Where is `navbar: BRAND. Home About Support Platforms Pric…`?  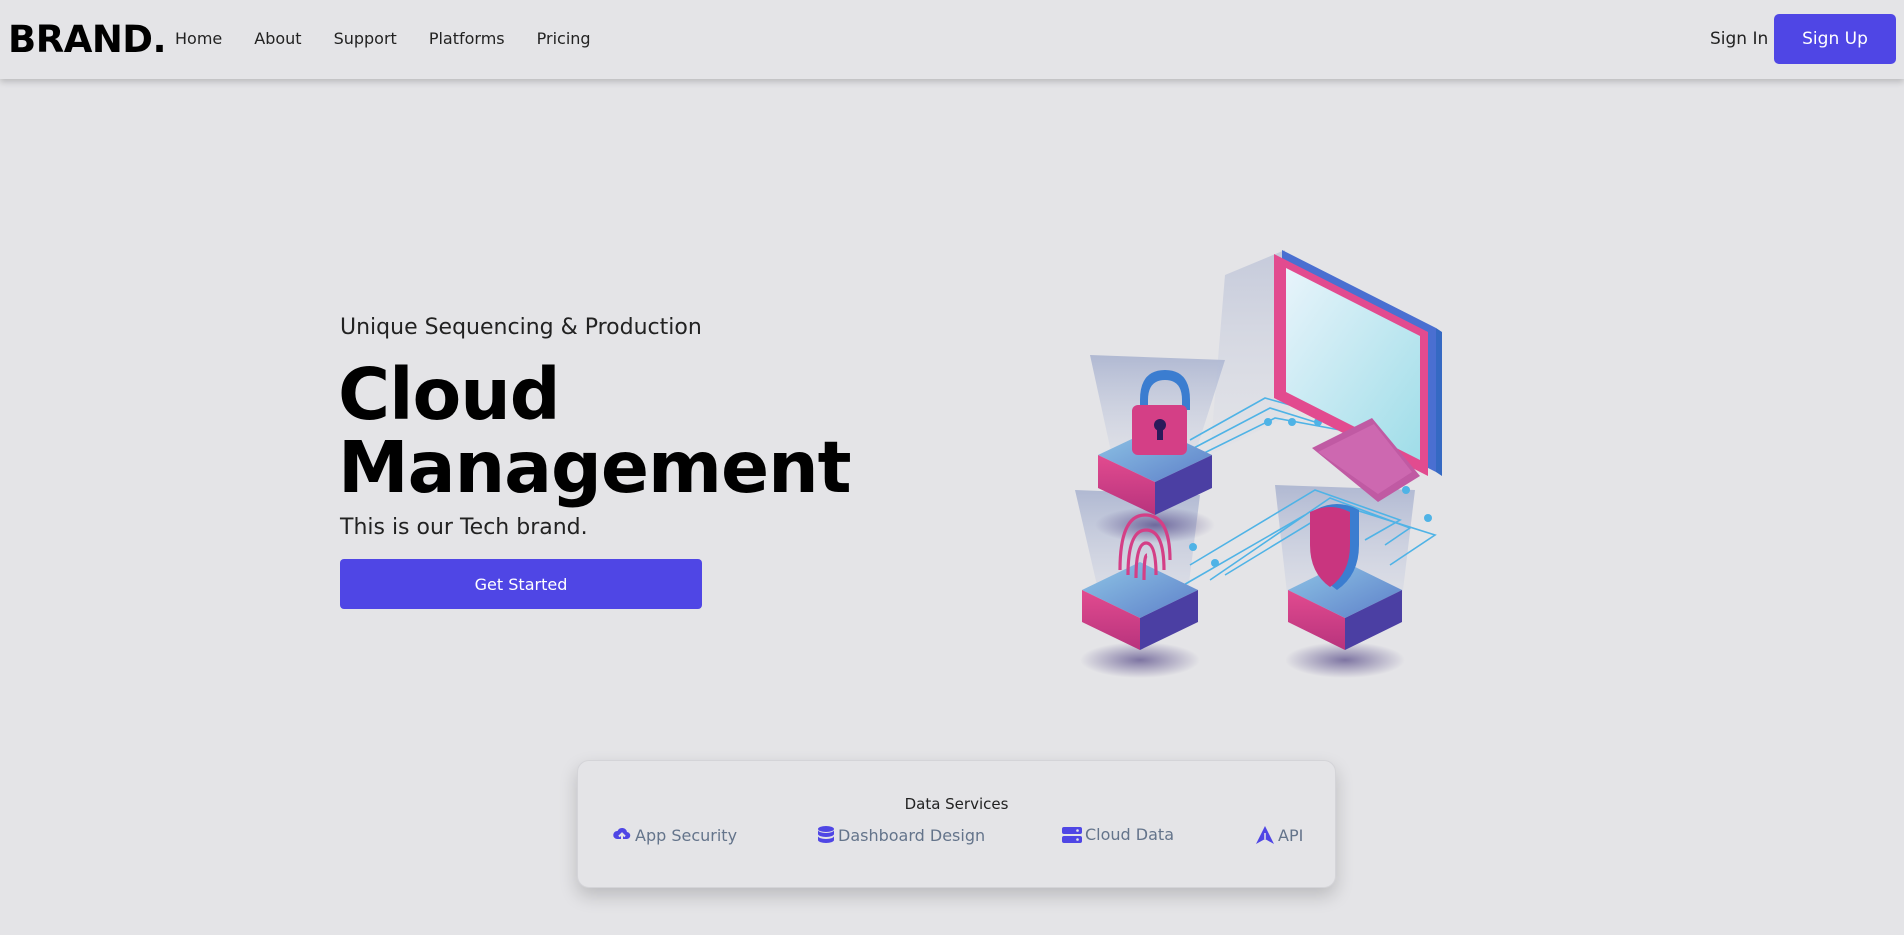 navbar: BRAND. Home About Support Platforms Pric… is located at coordinates (952, 39).